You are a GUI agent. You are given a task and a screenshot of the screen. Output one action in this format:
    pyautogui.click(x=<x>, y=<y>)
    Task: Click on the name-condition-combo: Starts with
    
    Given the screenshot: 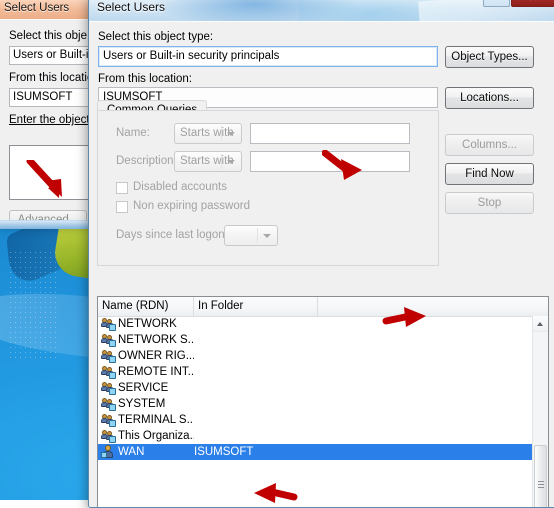 What is the action you would take?
    pyautogui.click(x=208, y=133)
    